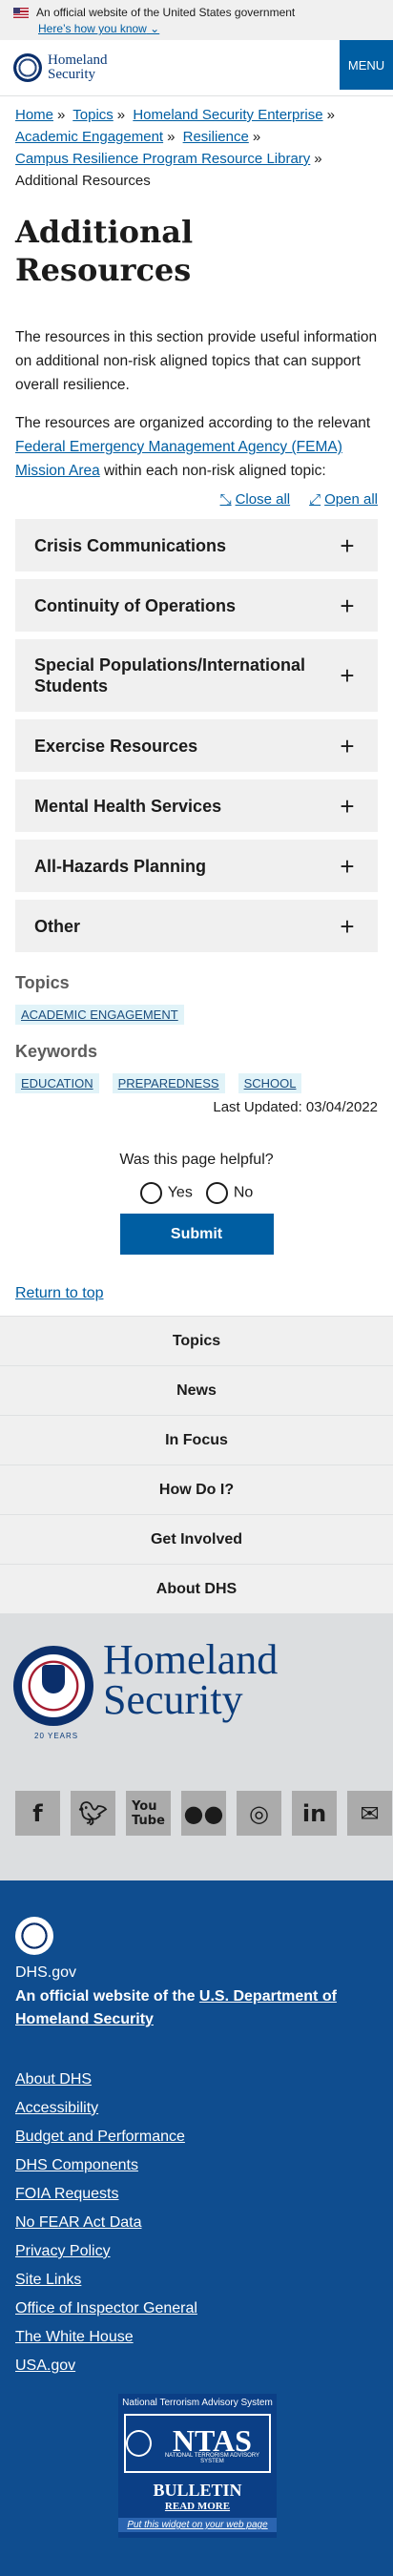  Describe the element at coordinates (83, 181) in the screenshot. I see `breadcrumb-current: Additional Resources` at that location.